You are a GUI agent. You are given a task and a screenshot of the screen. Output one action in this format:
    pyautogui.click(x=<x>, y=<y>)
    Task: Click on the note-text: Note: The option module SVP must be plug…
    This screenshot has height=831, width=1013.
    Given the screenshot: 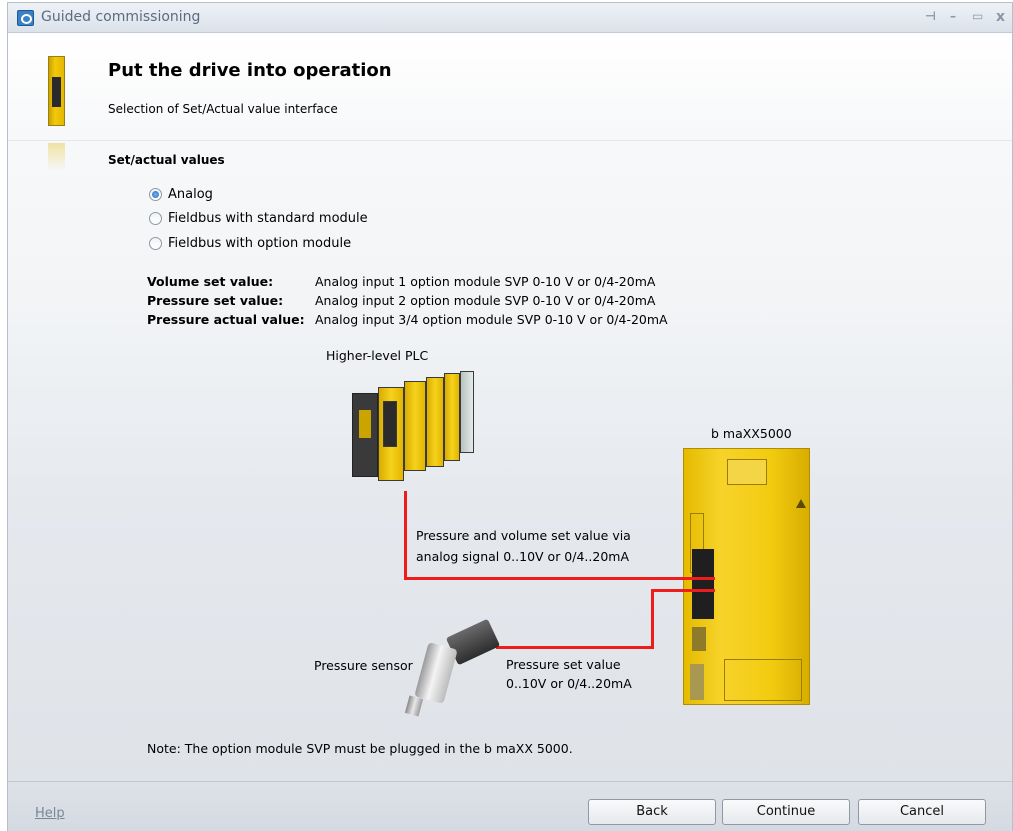 What is the action you would take?
    pyautogui.click(x=360, y=748)
    